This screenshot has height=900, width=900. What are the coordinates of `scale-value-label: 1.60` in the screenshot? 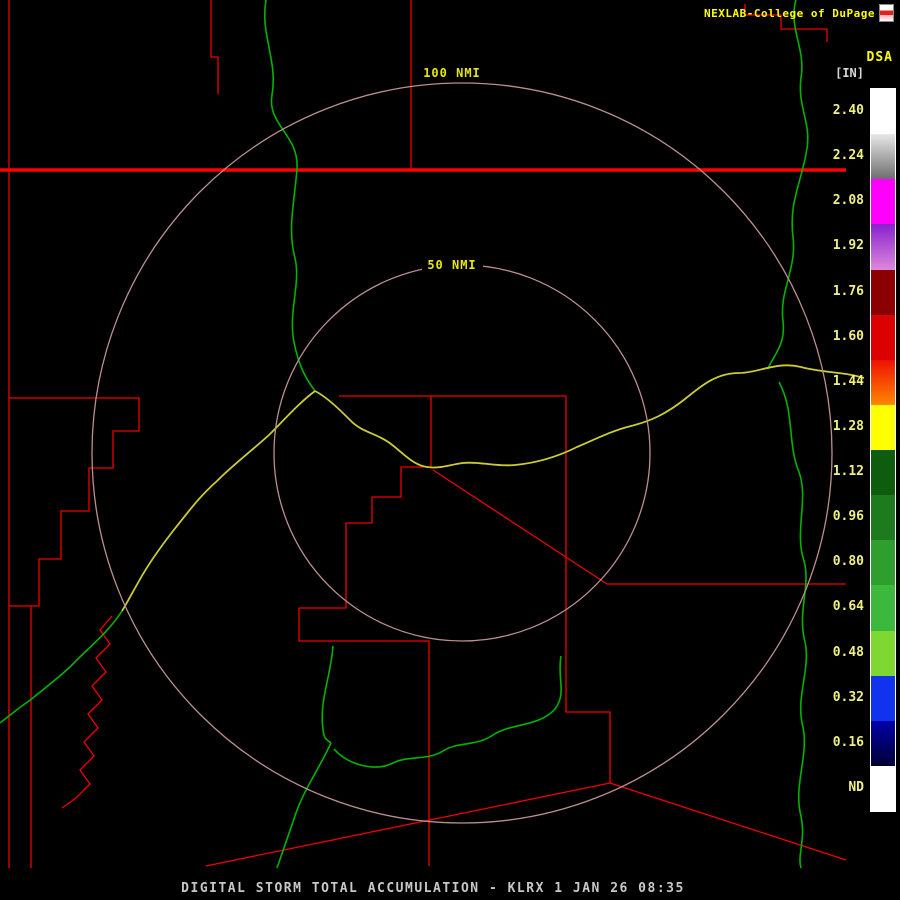 It's located at (848, 336).